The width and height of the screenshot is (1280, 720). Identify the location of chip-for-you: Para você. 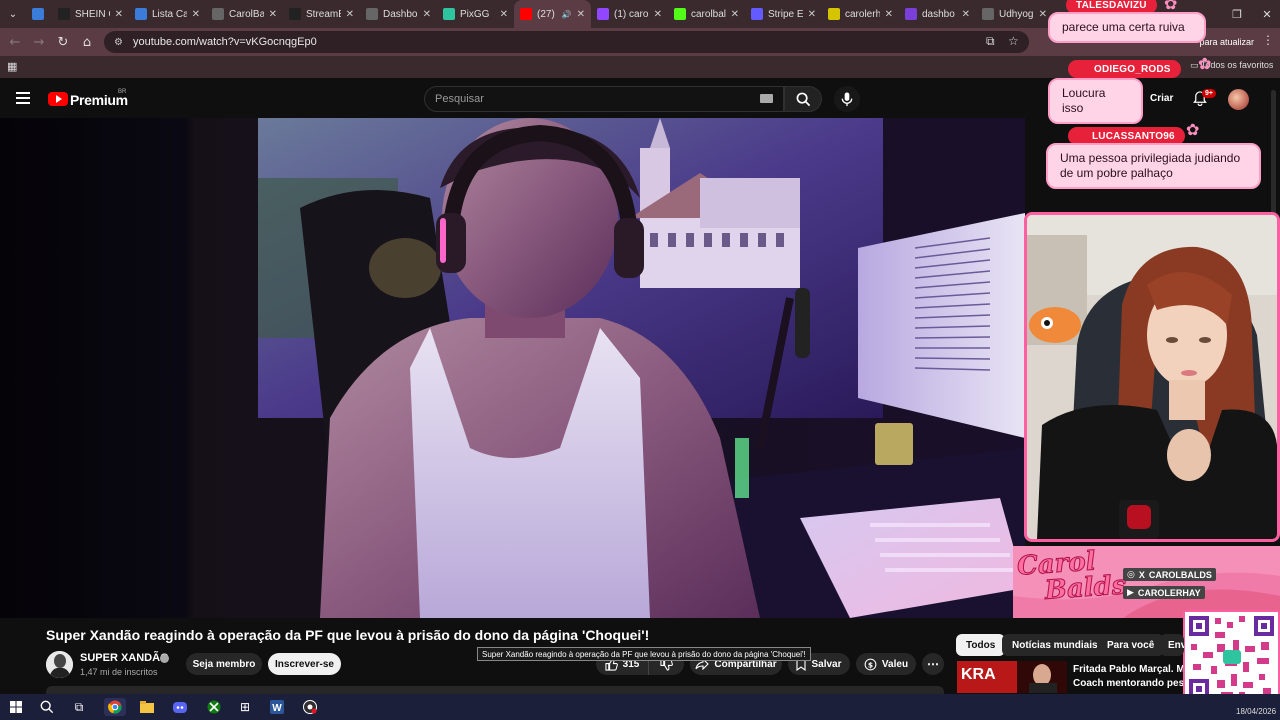
(1131, 645).